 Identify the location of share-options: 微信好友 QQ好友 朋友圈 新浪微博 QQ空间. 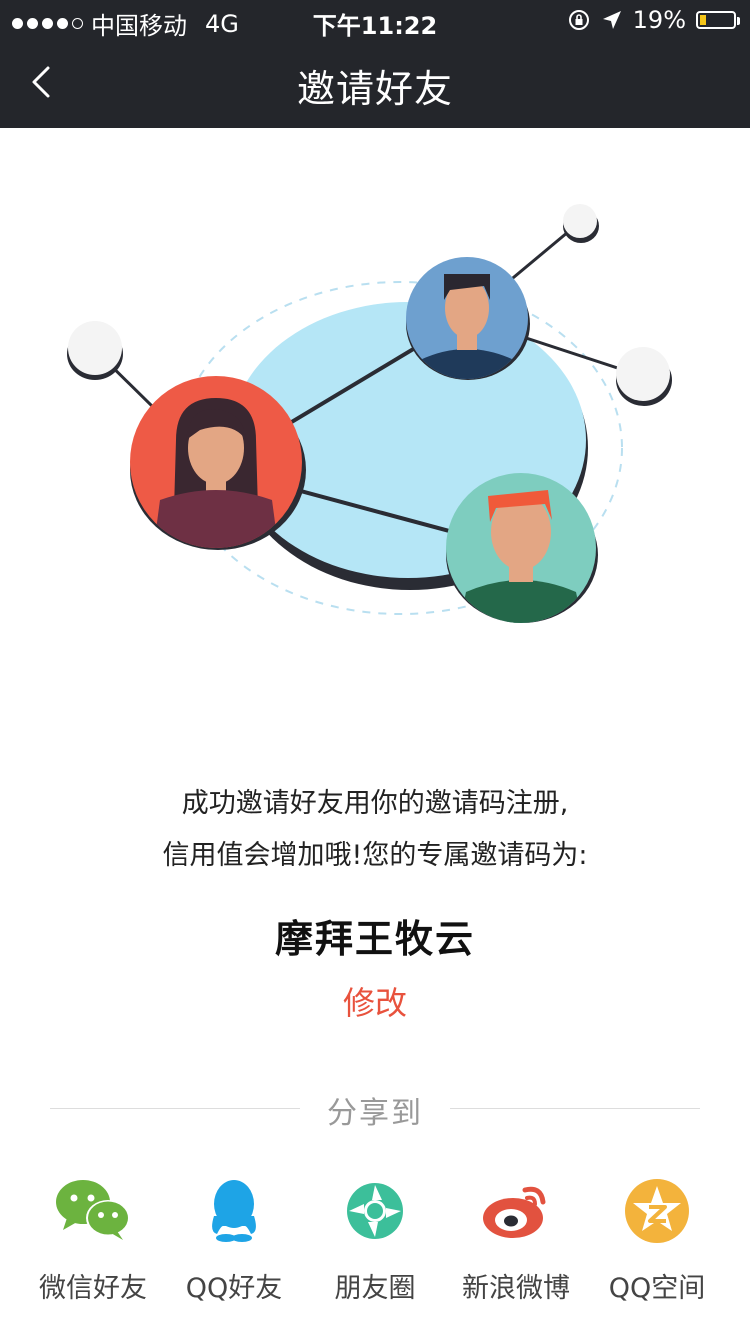
(375, 1251).